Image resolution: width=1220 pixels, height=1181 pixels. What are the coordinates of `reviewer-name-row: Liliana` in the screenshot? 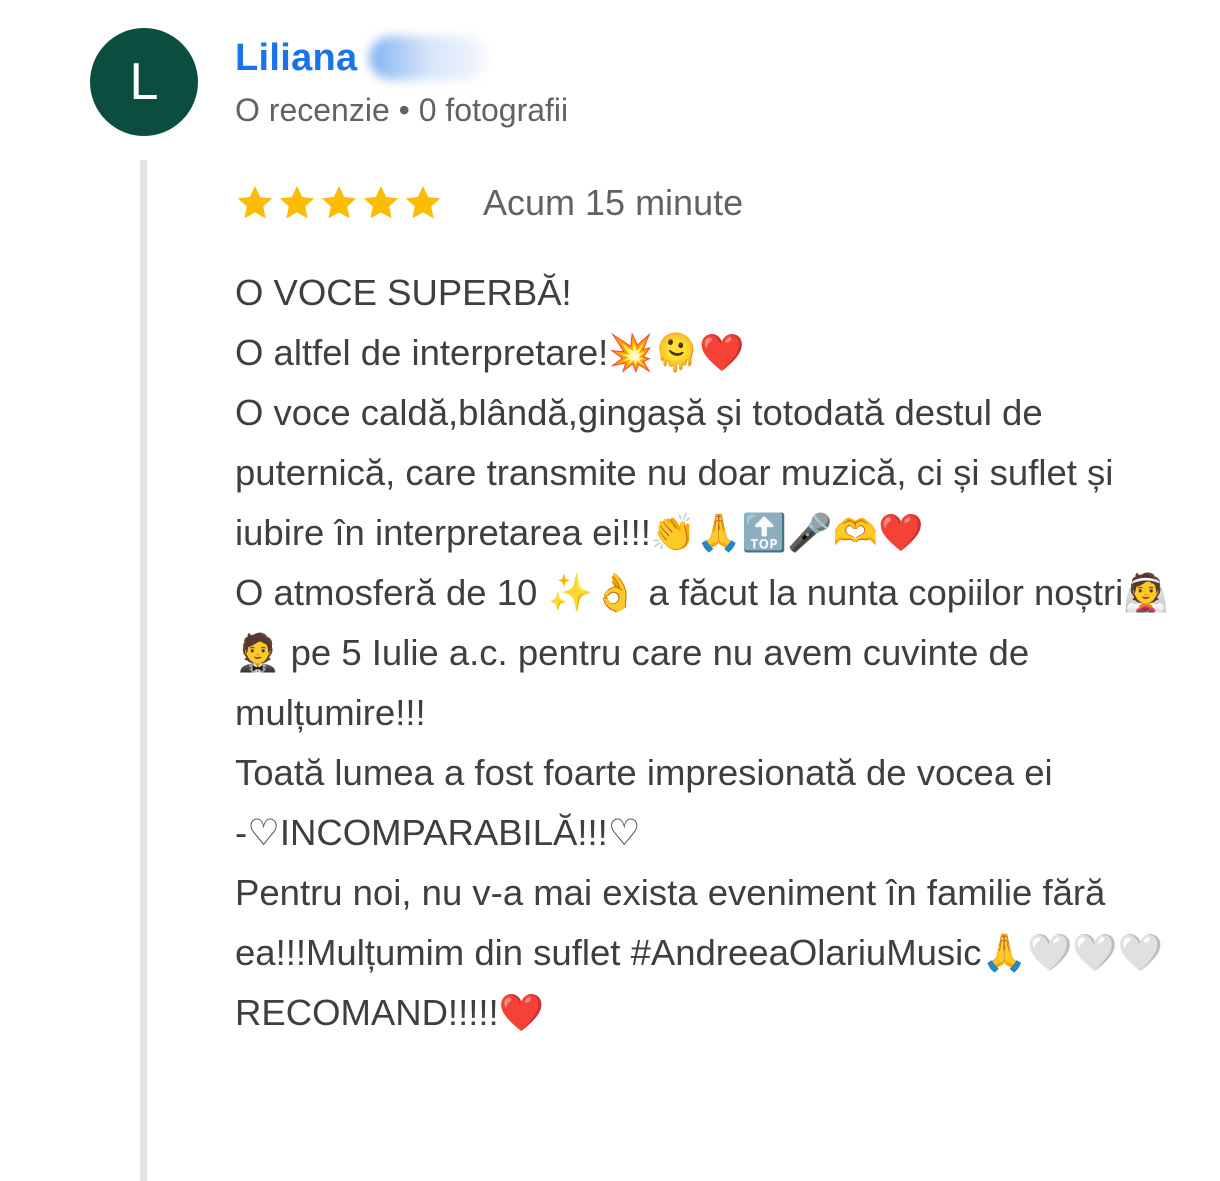 It's located at (401, 58).